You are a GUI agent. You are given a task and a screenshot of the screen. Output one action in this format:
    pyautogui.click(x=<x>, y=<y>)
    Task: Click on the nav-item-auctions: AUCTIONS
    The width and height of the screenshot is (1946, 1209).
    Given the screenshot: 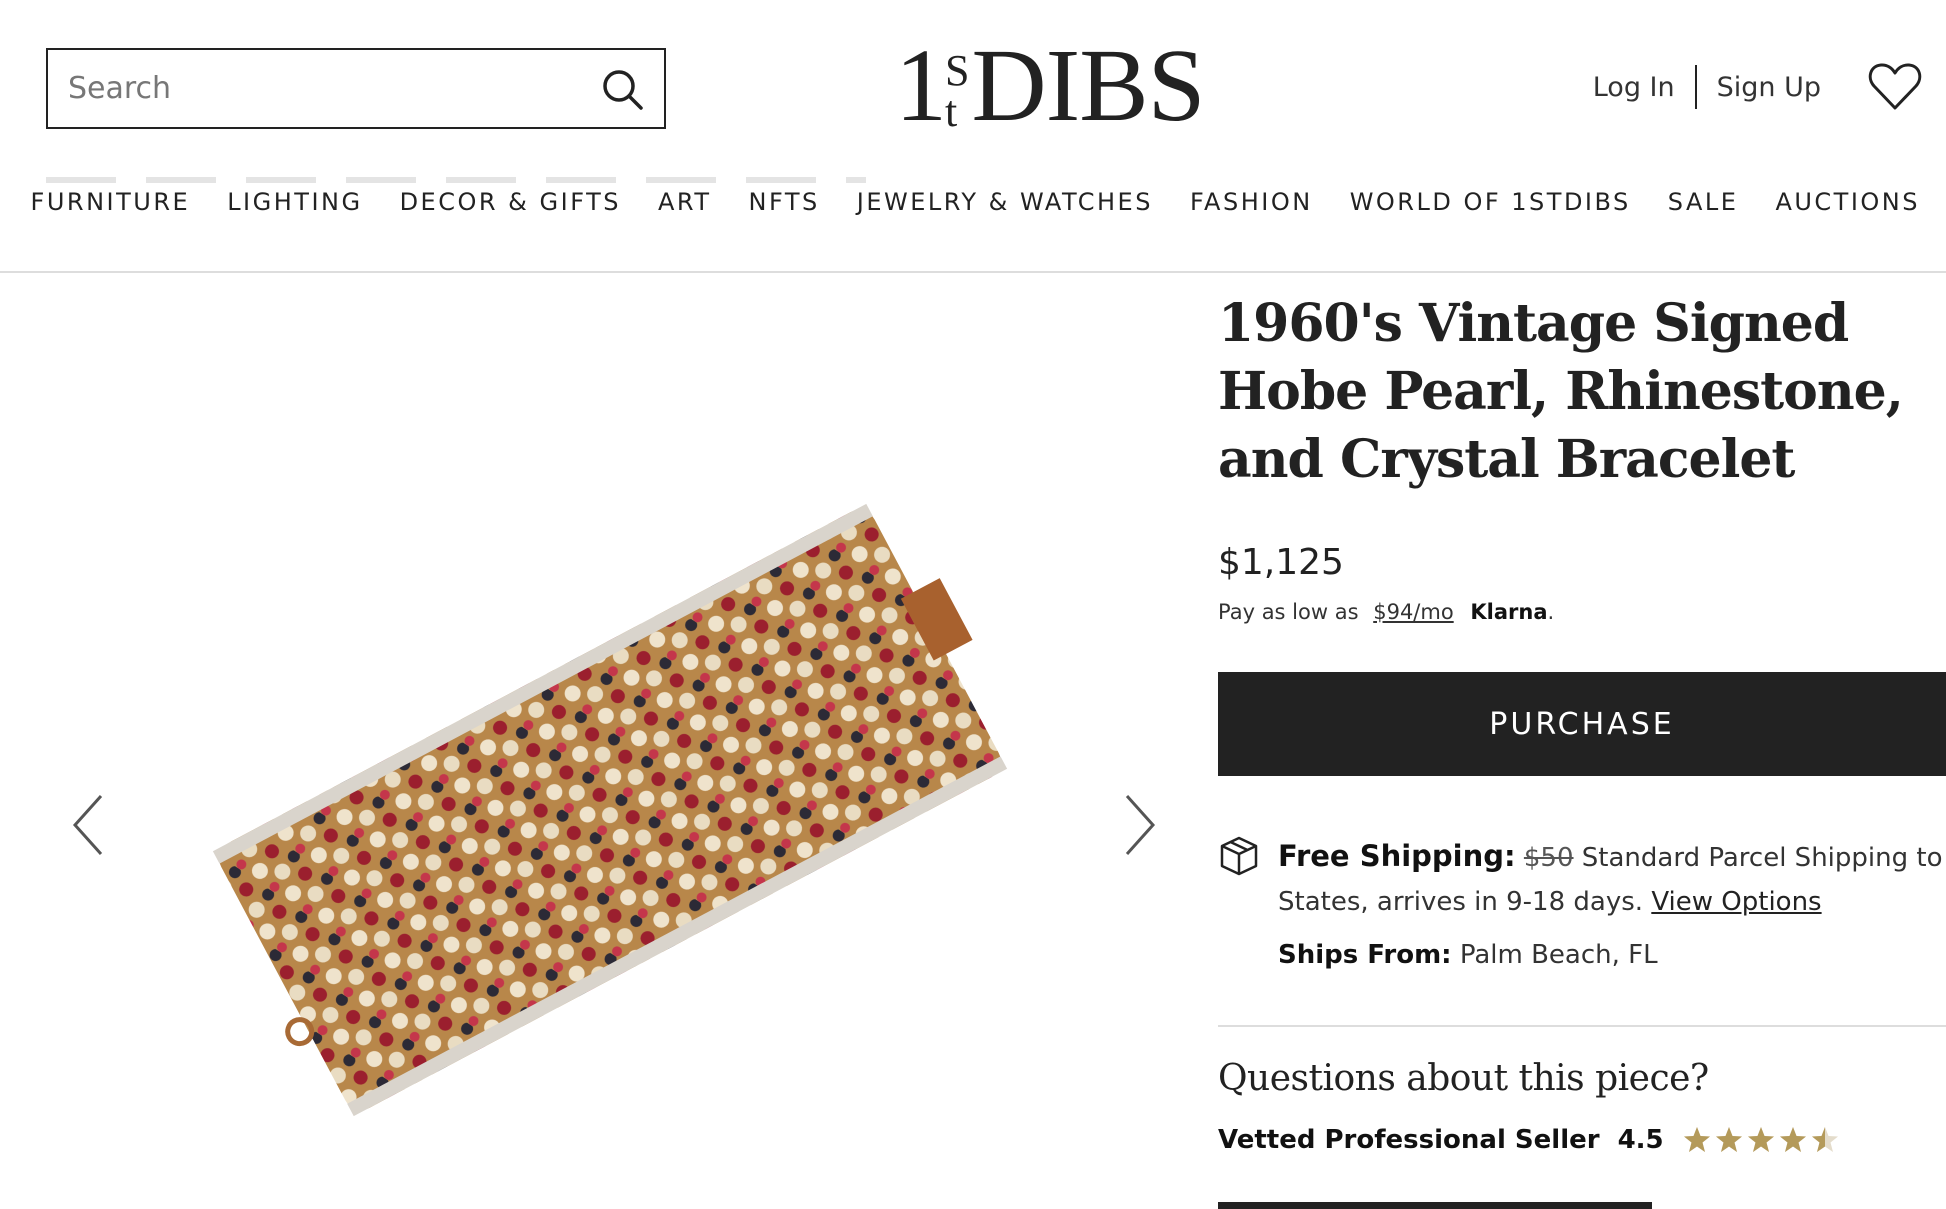 What is the action you would take?
    pyautogui.click(x=1847, y=208)
    